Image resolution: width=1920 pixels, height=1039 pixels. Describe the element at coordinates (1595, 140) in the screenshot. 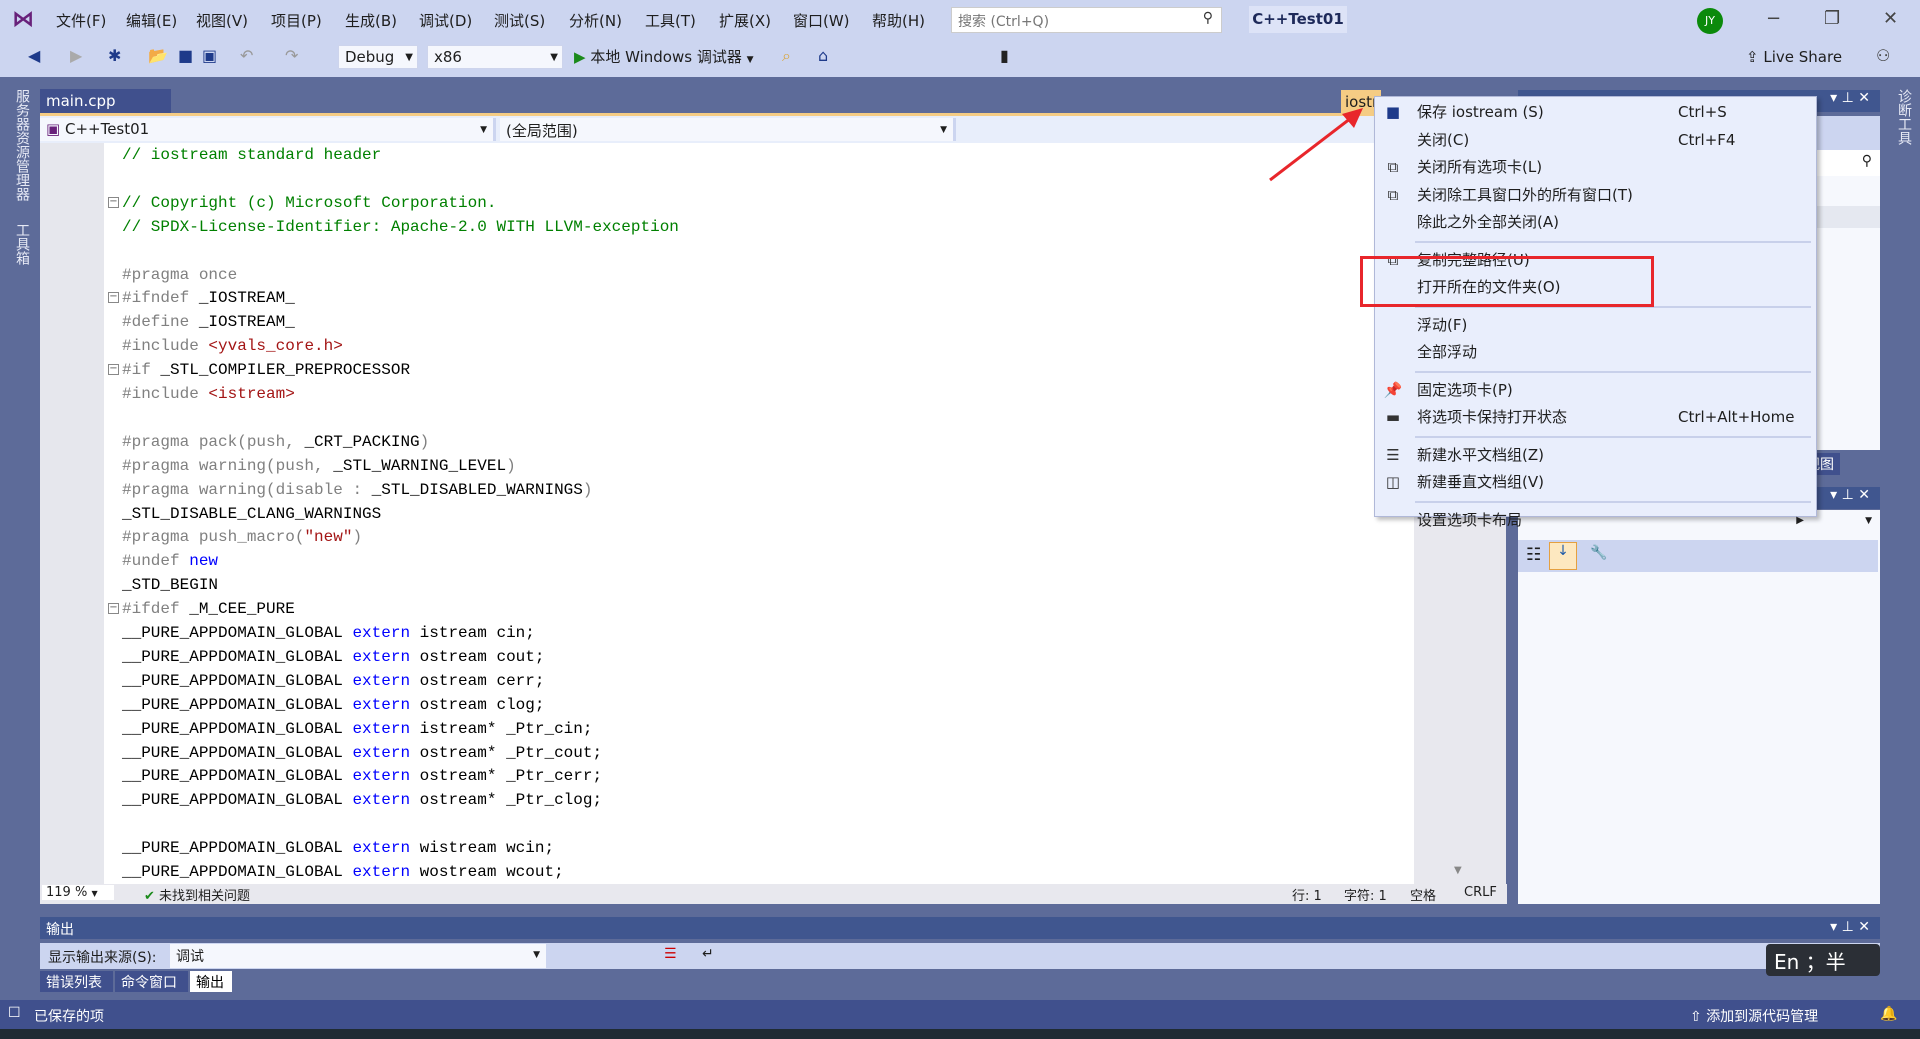

I see `context-menu-item: 关闭(C) Ctrl+F4` at that location.